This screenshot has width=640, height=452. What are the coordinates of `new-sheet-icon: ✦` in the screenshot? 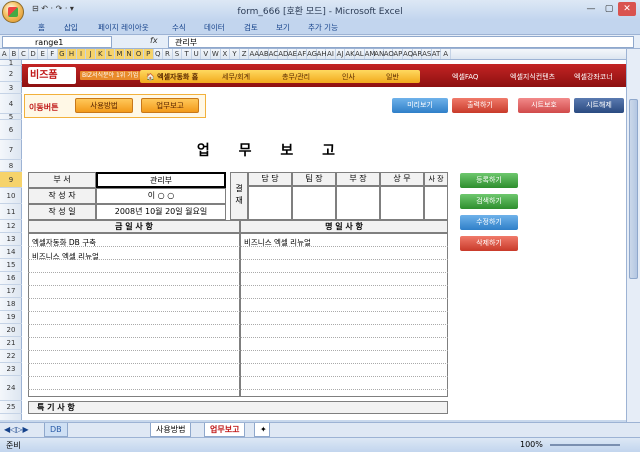 It's located at (262, 430).